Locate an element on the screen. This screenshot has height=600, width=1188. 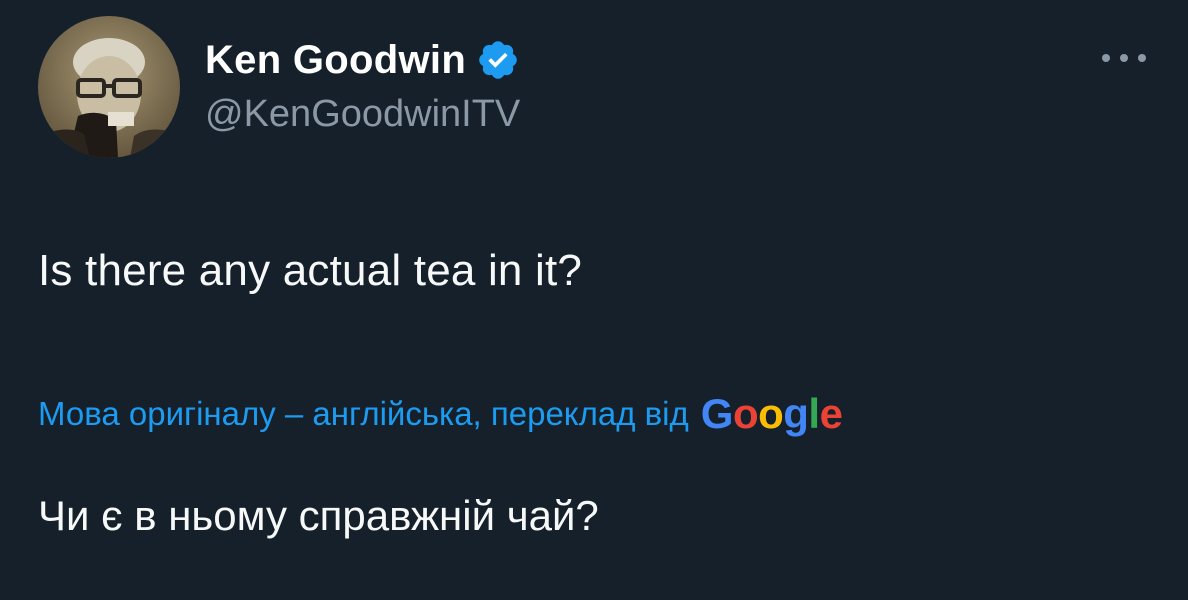
author-name-row: Ken Goodwin is located at coordinates (362, 60).